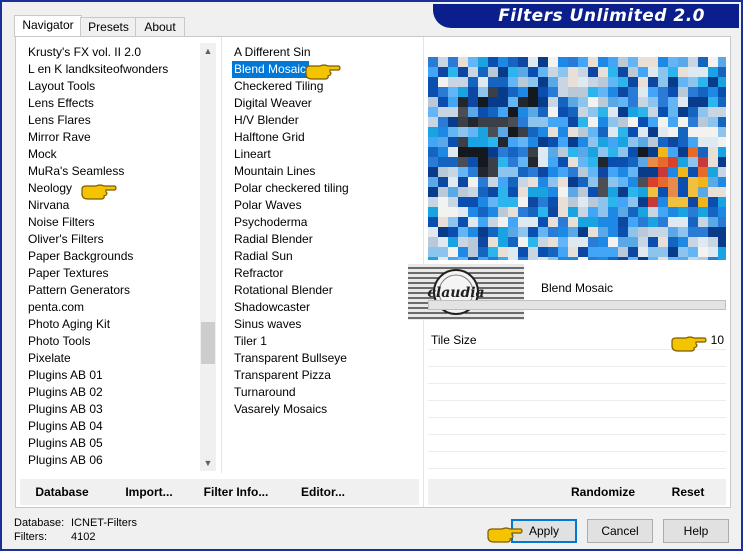 The height and width of the screenshot is (551, 743). I want to click on category-item: Mirror Rave, so click(60, 137).